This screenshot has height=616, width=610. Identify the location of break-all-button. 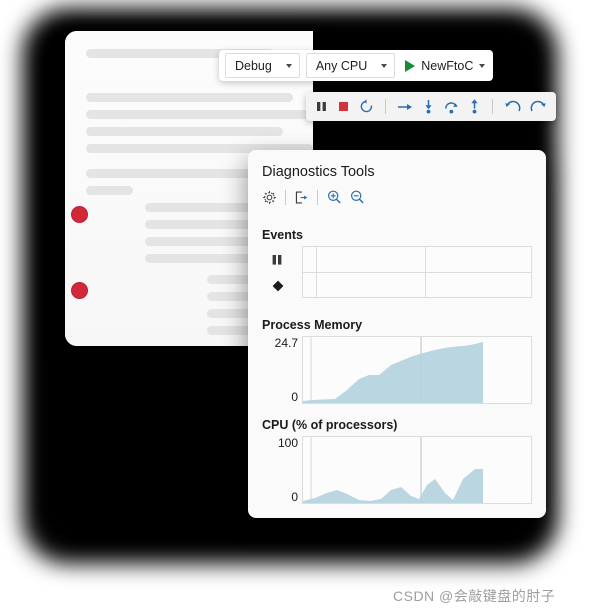
(321, 106).